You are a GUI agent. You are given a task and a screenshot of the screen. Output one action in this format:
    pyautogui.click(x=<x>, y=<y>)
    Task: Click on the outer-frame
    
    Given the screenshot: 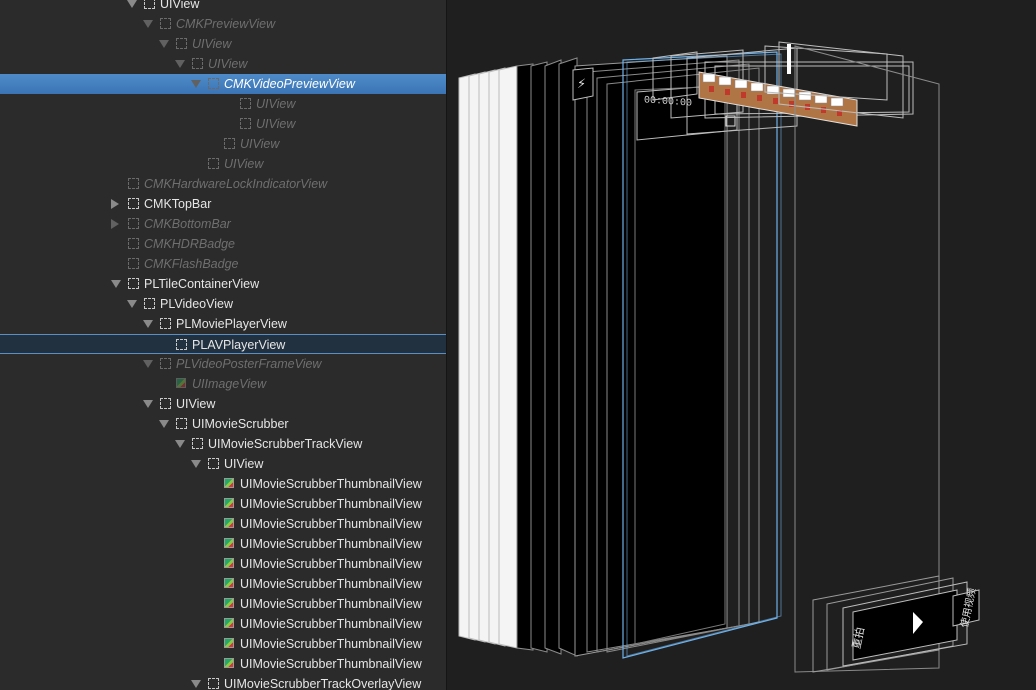 What is the action you would take?
    pyautogui.click(x=867, y=359)
    